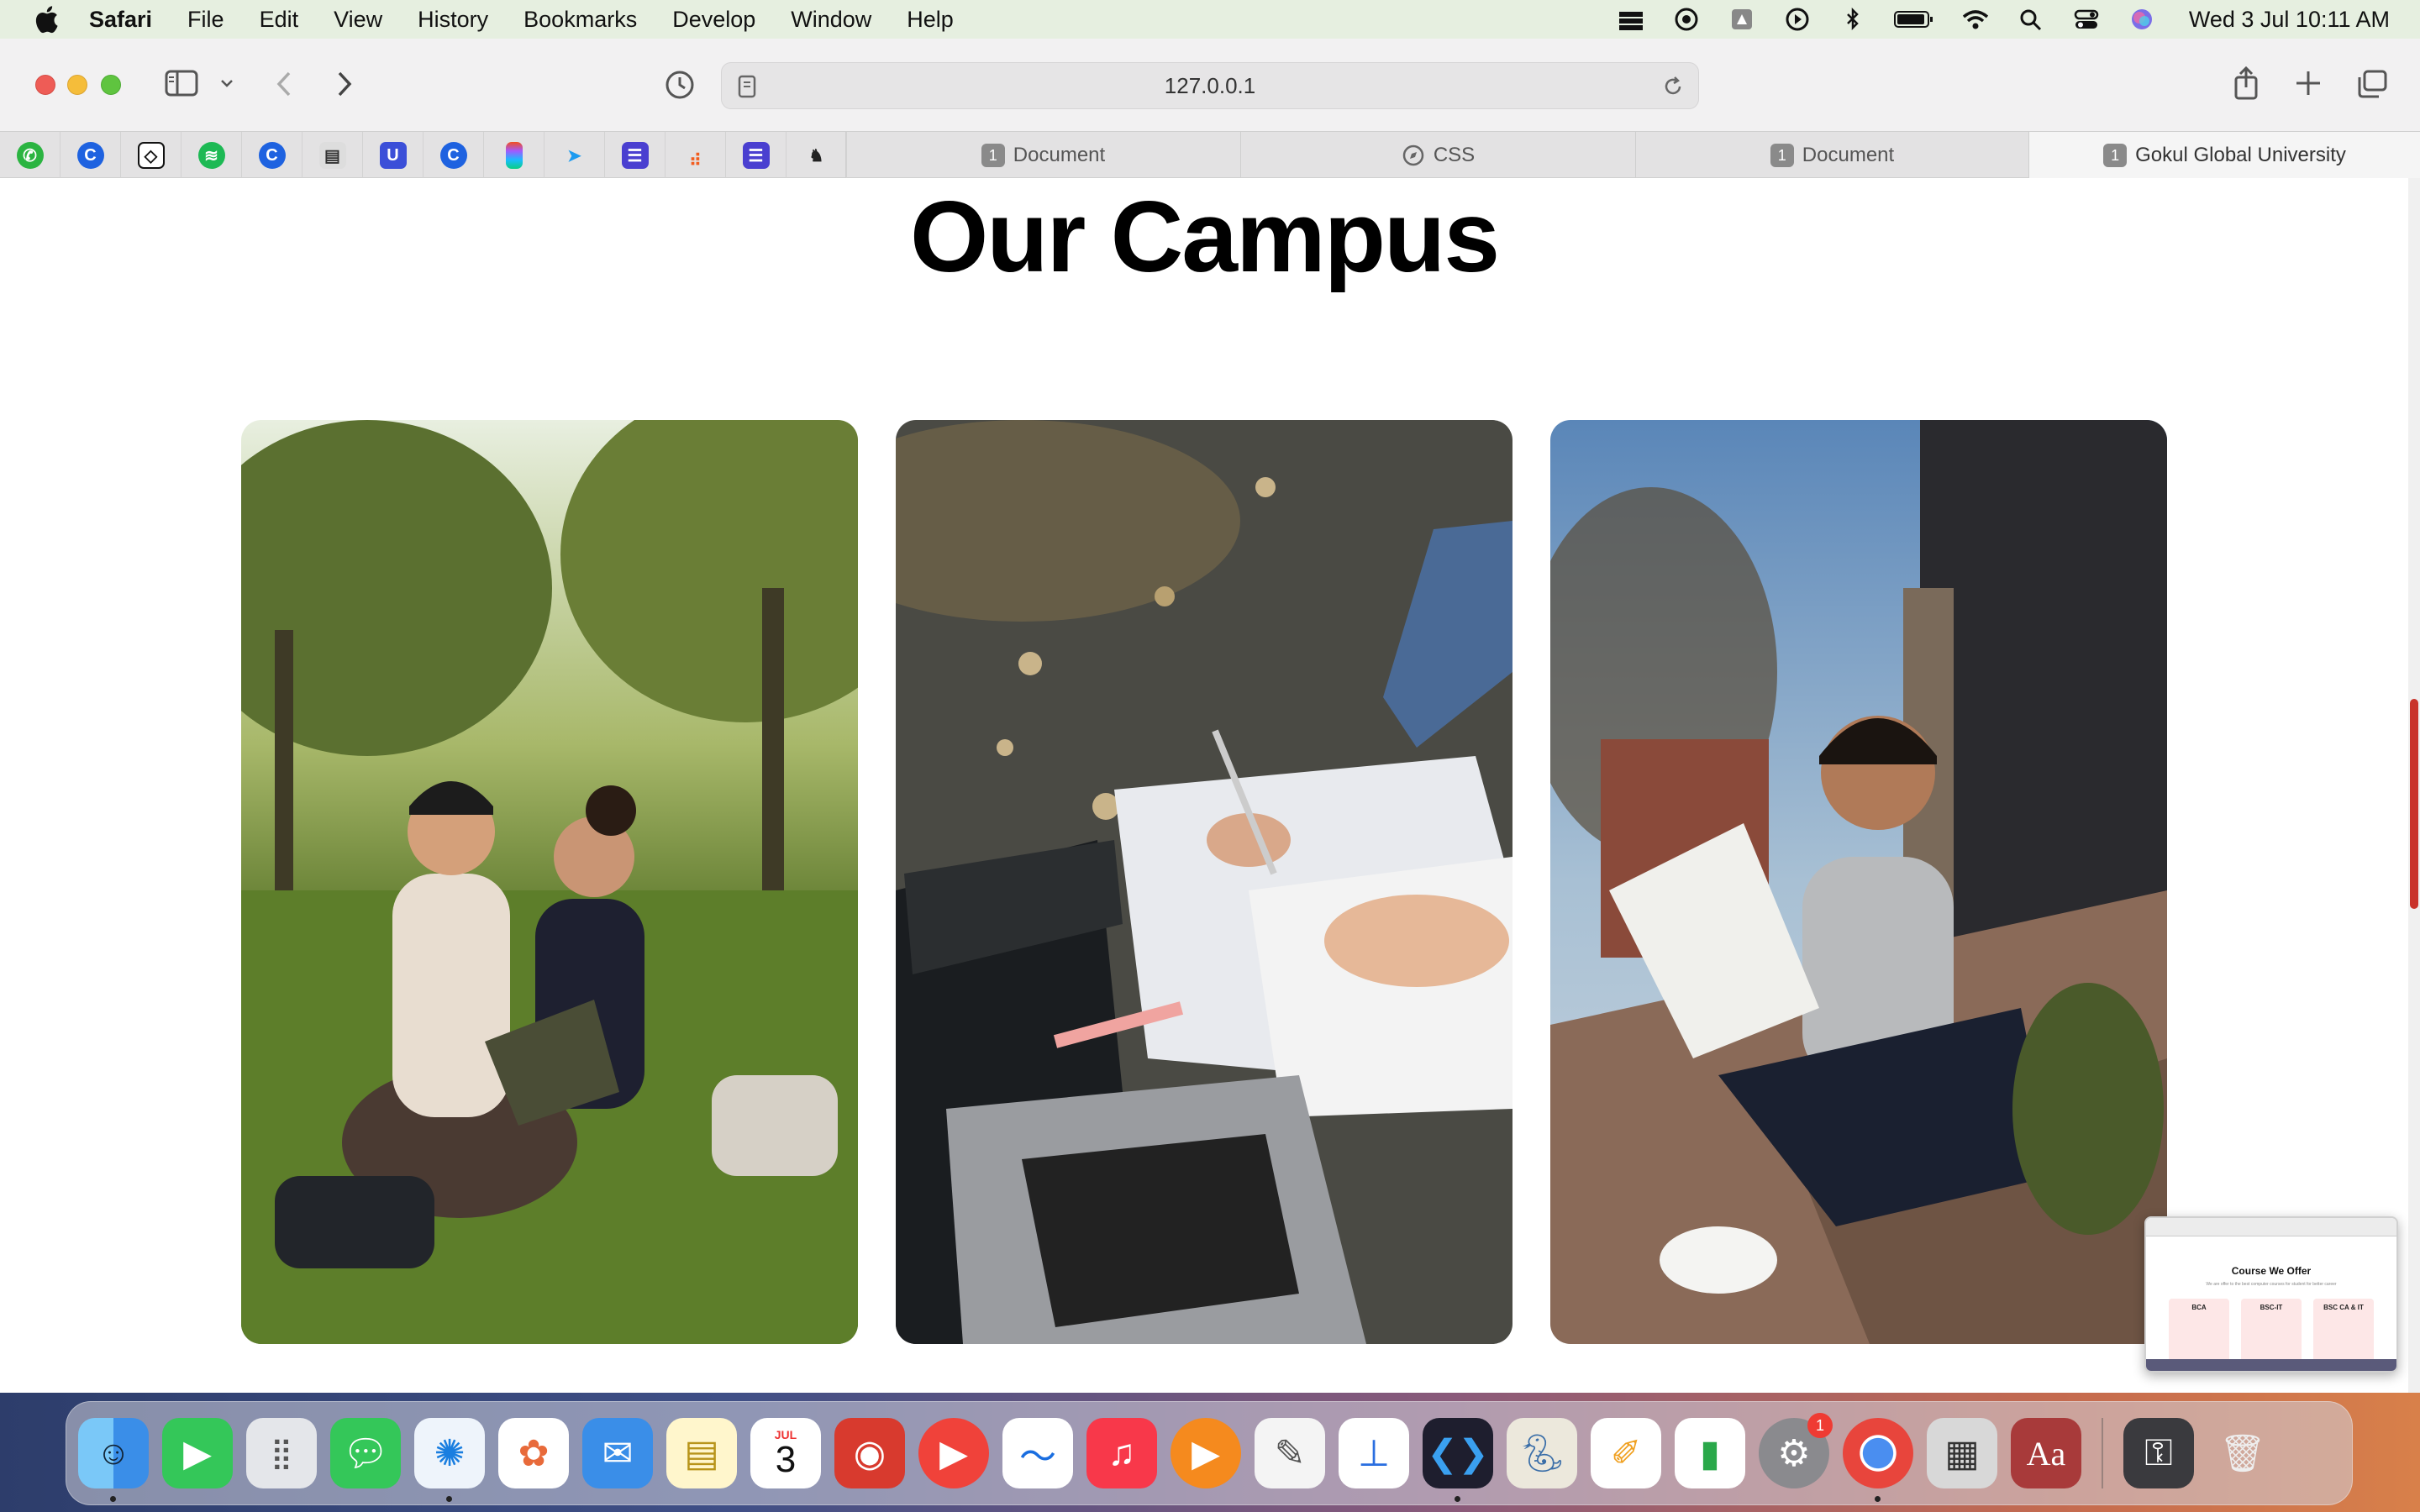 The image size is (2420, 1512). Describe the element at coordinates (358, 20) in the screenshot. I see `menu-view: View` at that location.